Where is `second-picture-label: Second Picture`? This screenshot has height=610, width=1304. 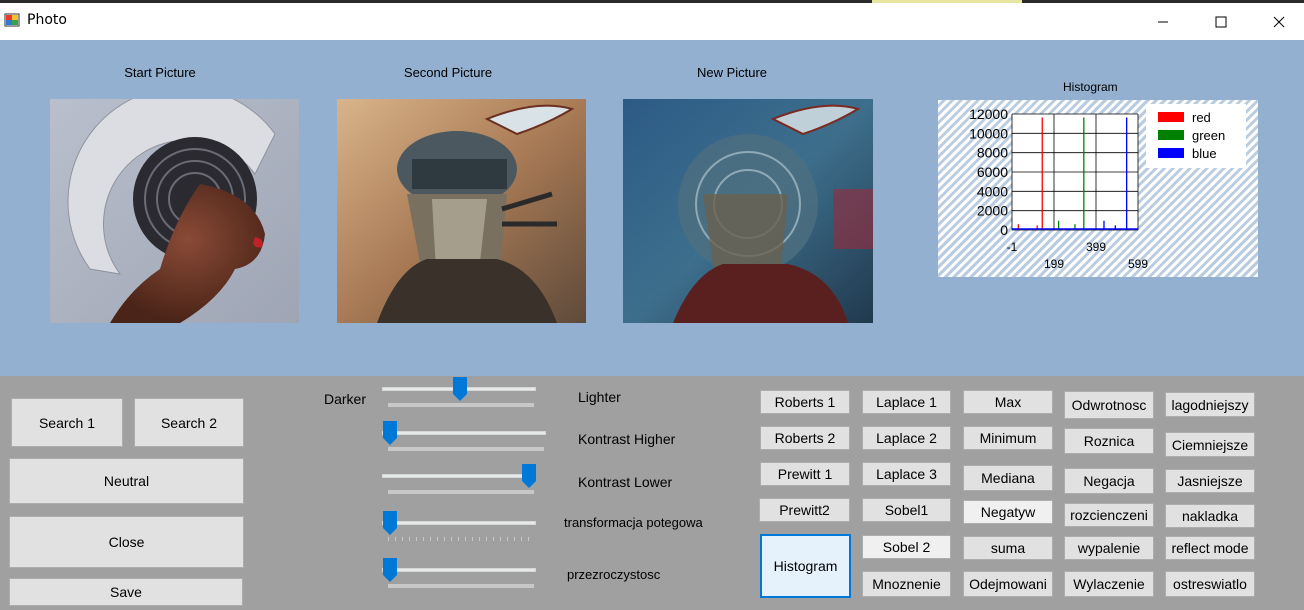
second-picture-label: Second Picture is located at coordinates (448, 72).